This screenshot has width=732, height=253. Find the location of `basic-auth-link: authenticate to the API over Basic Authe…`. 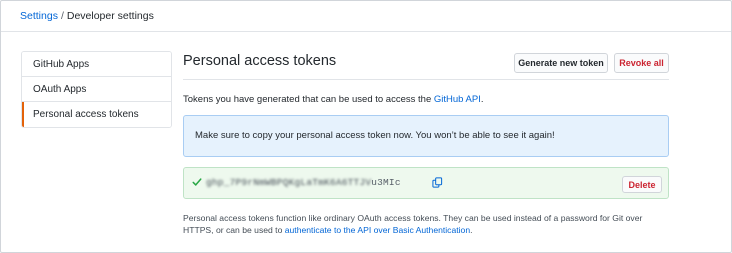

basic-auth-link: authenticate to the API over Basic Authe… is located at coordinates (377, 230).